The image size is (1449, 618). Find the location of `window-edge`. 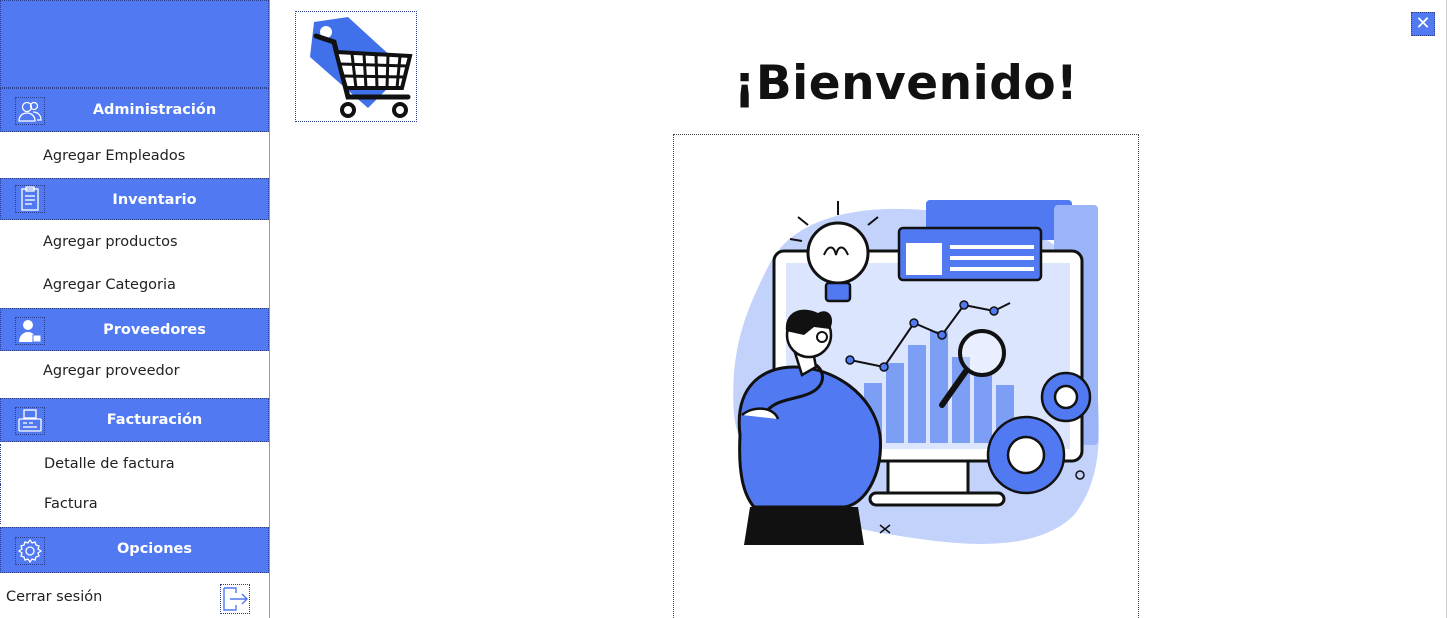

window-edge is located at coordinates (1446, 309).